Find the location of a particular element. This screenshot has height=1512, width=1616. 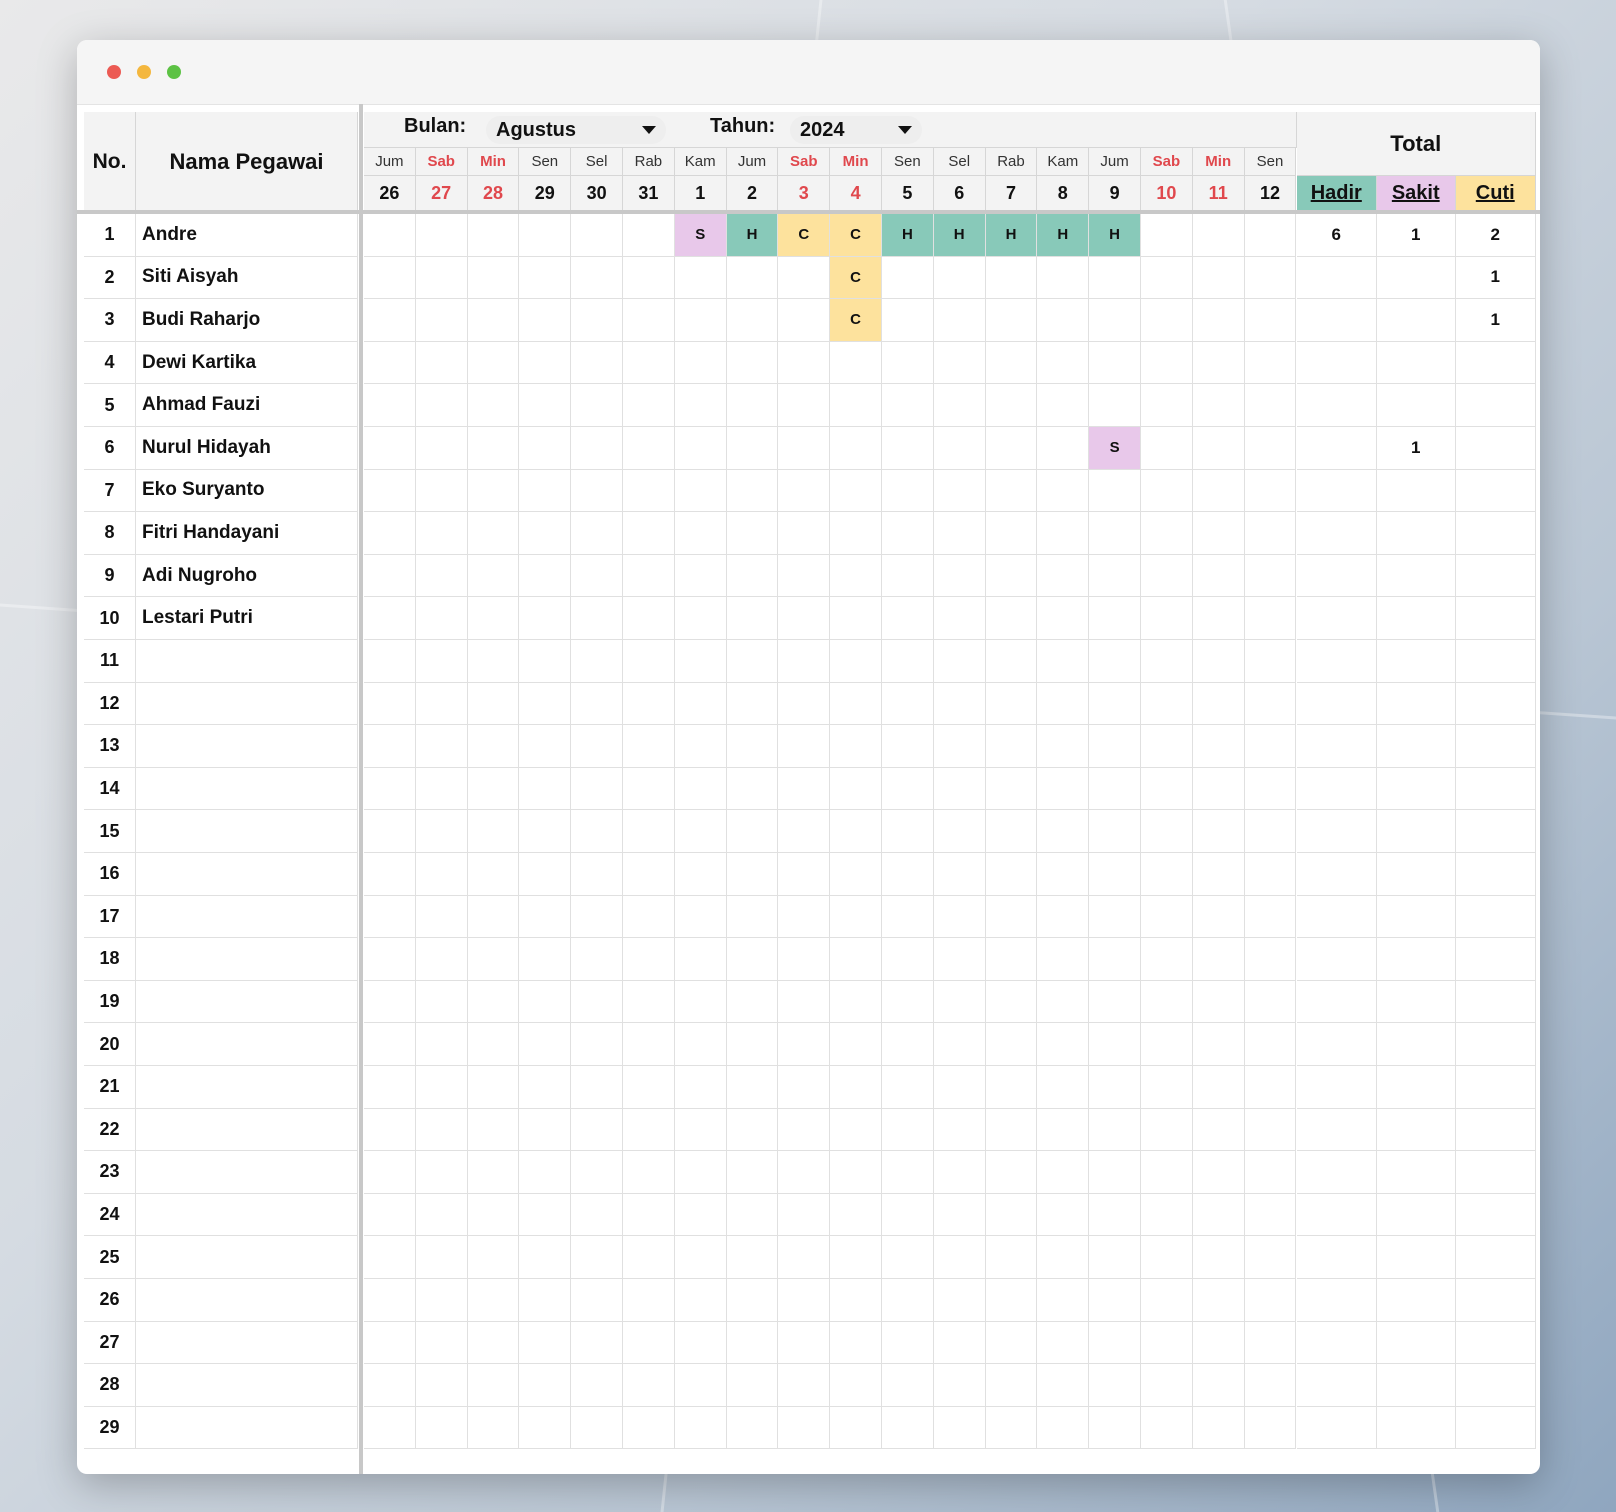

employee-name: Siti Aisyah is located at coordinates (247, 278).